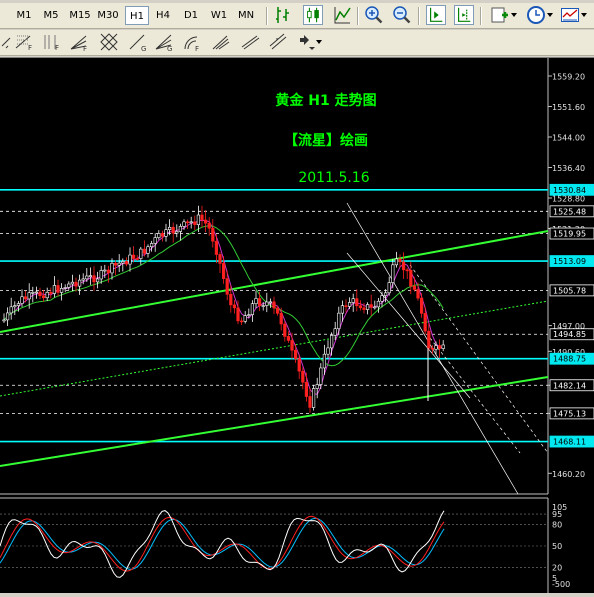 The height and width of the screenshot is (597, 594). Describe the element at coordinates (51, 15) in the screenshot. I see `timeframe-m5: M5` at that location.